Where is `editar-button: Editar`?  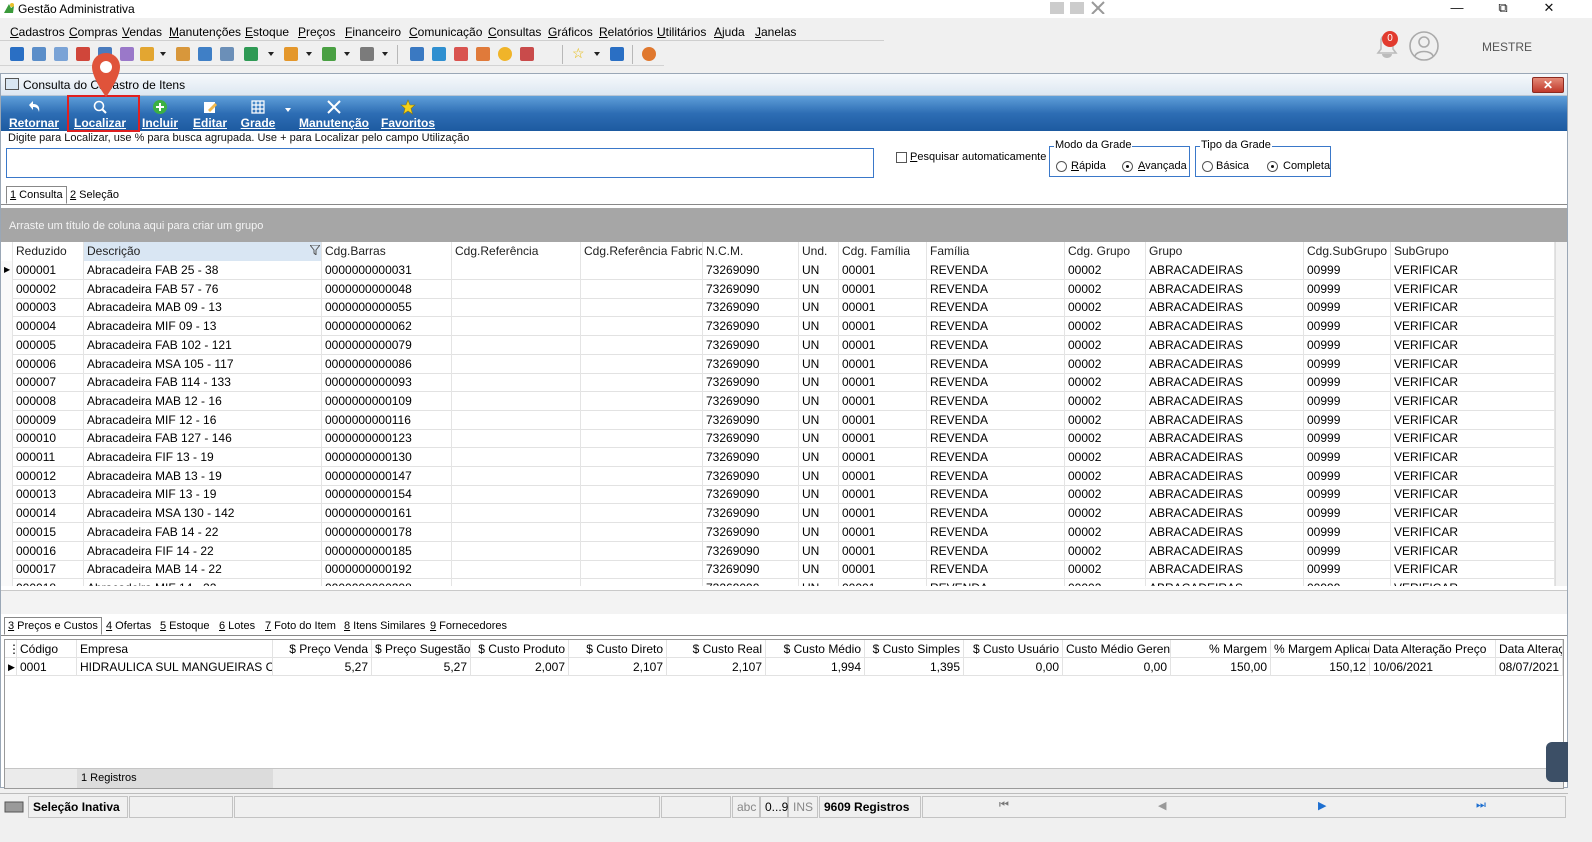 editar-button: Editar is located at coordinates (210, 113).